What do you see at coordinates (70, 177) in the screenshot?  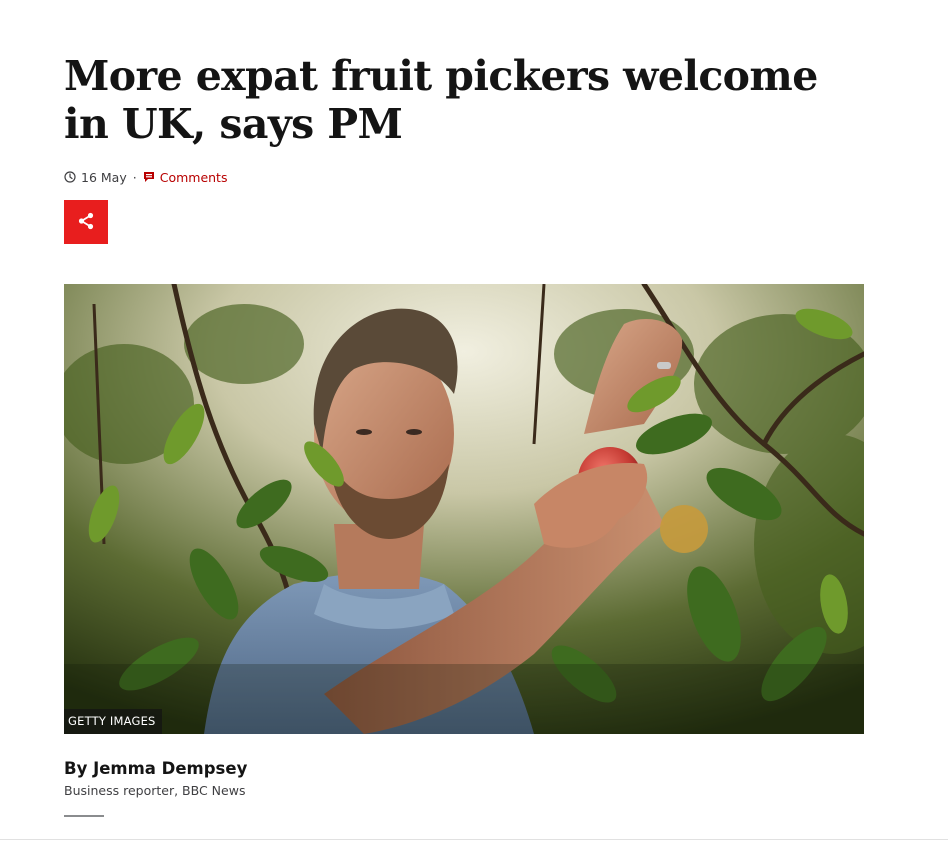 I see `clock-icon` at bounding box center [70, 177].